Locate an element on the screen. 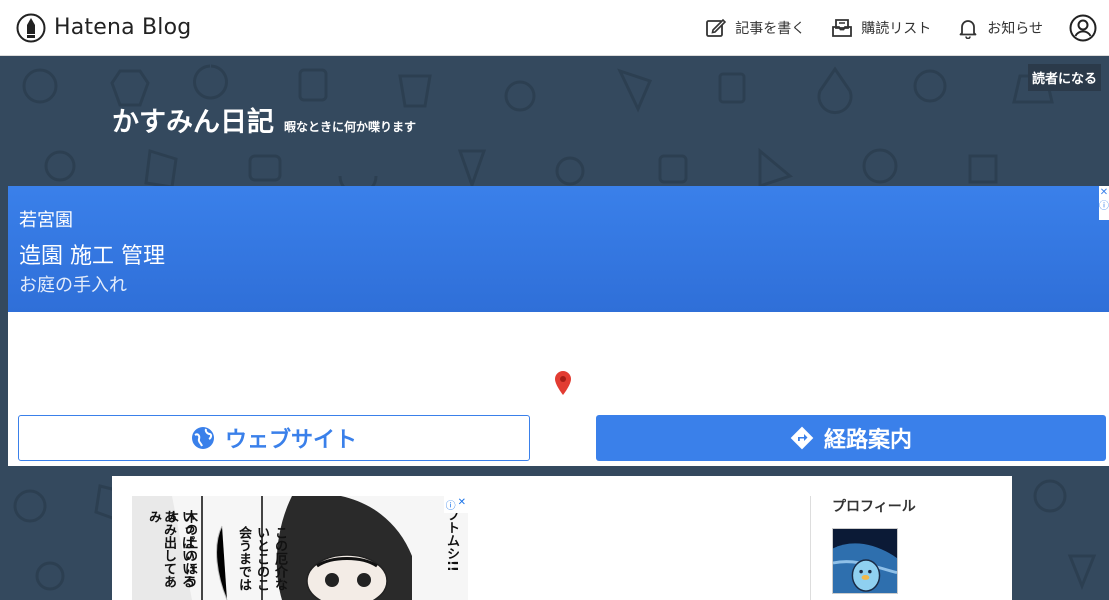  reading-list-label: 購読リスト is located at coordinates (896, 28).